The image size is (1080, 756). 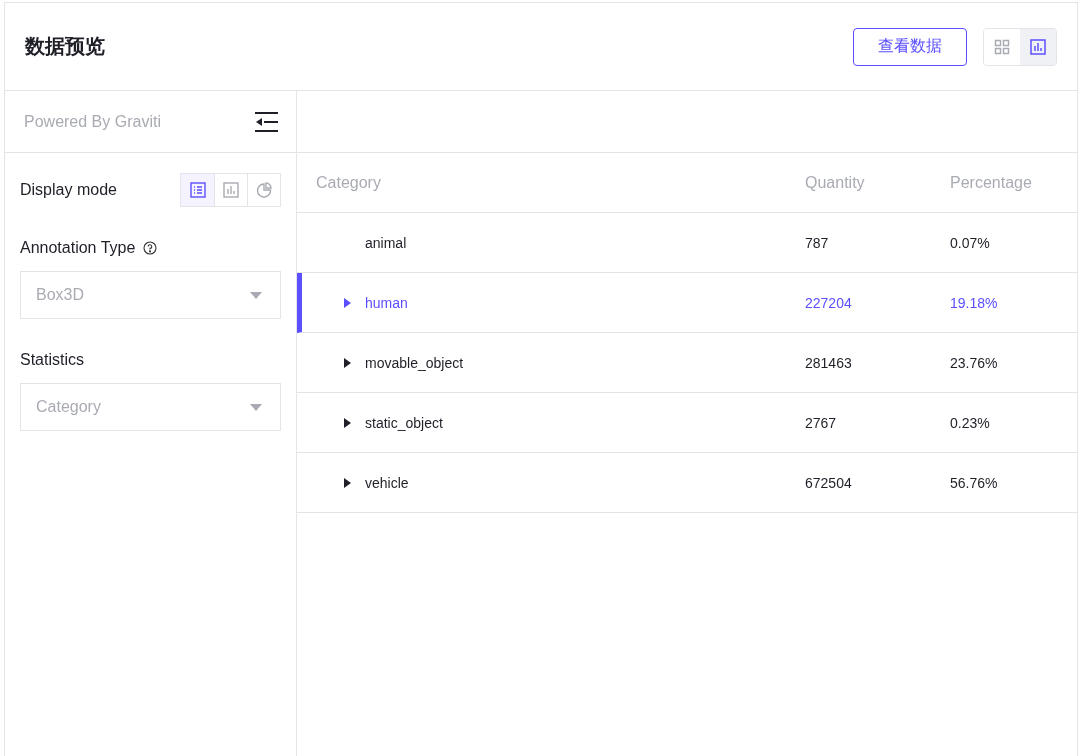 What do you see at coordinates (387, 482) in the screenshot?
I see `table-cell: vehicle` at bounding box center [387, 482].